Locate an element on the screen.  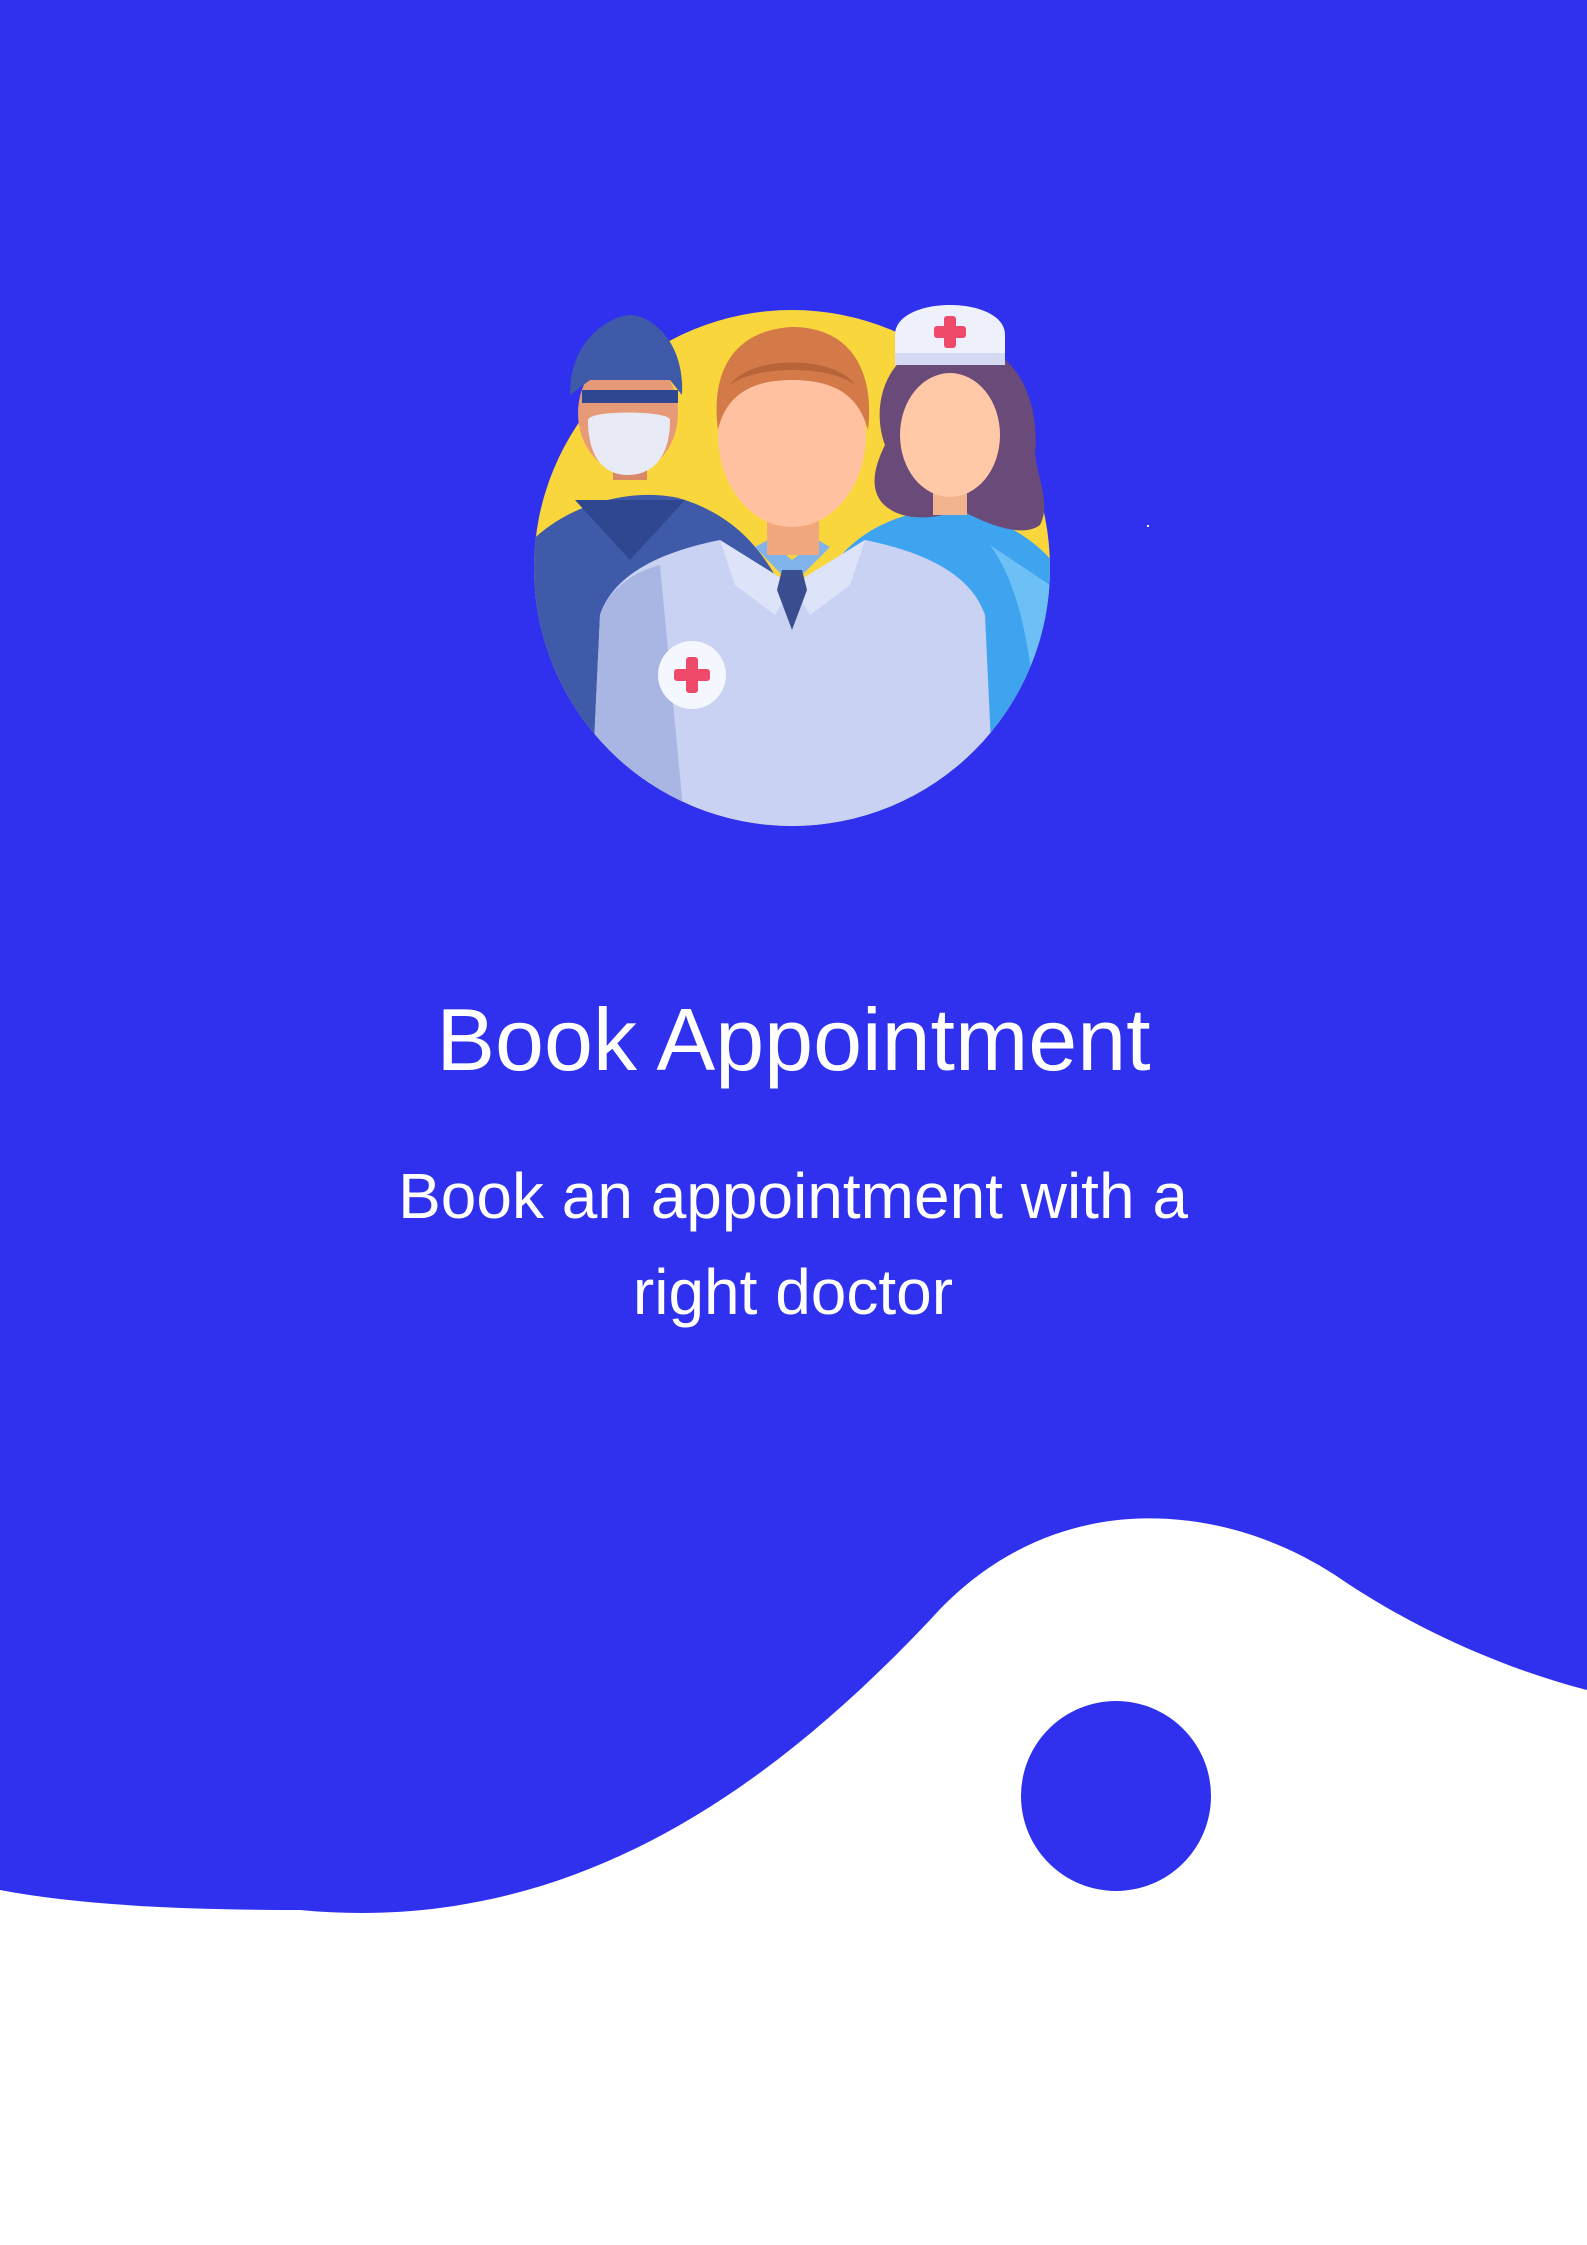
onboarding-description: Book an appointment with a right doctor is located at coordinates (793, 1244).